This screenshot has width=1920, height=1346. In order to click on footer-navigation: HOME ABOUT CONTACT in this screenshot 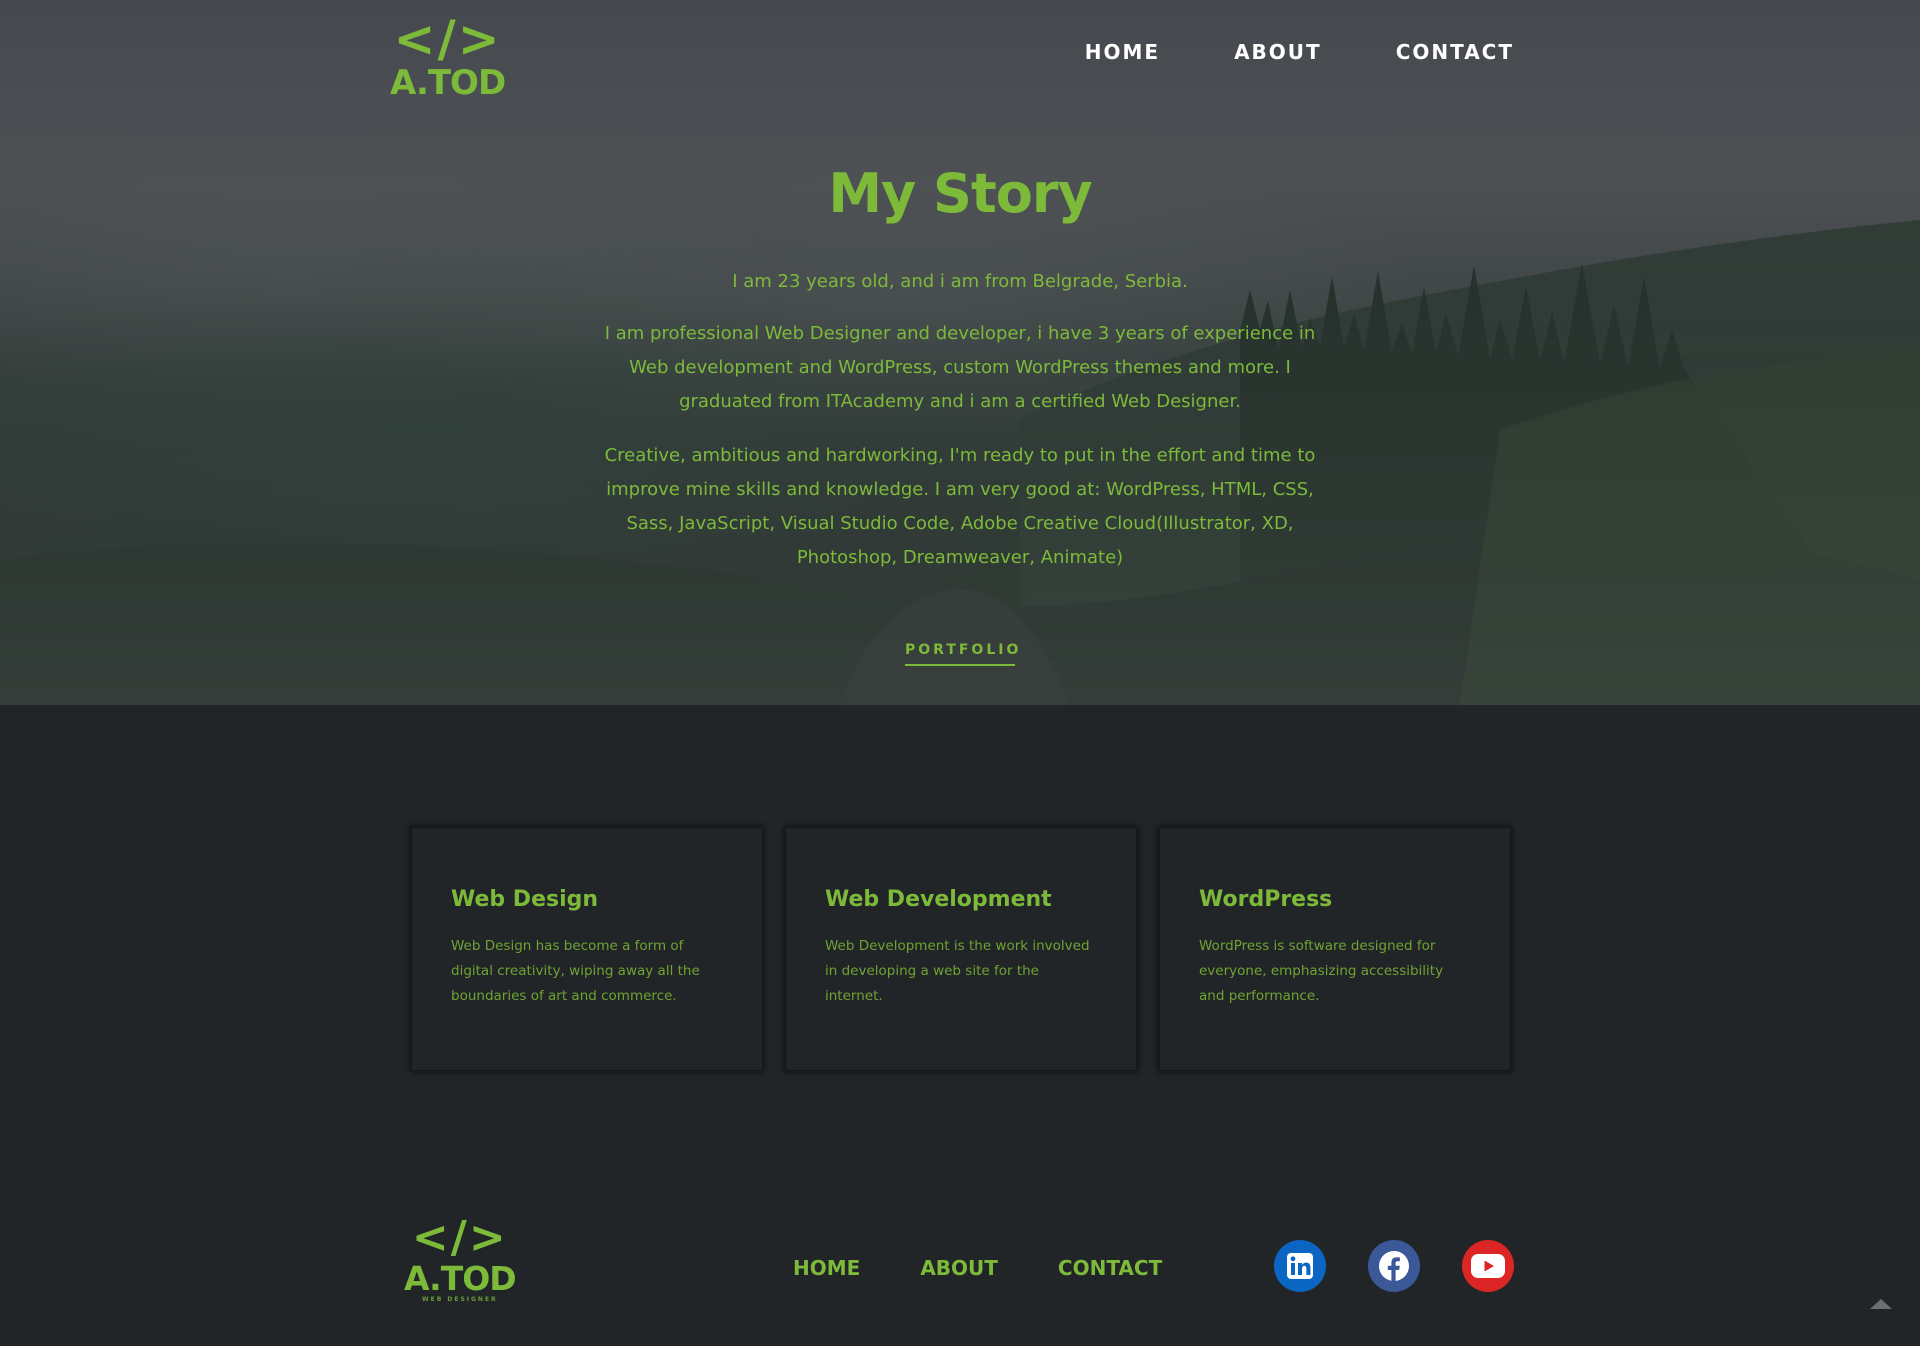, I will do `click(977, 1268)`.